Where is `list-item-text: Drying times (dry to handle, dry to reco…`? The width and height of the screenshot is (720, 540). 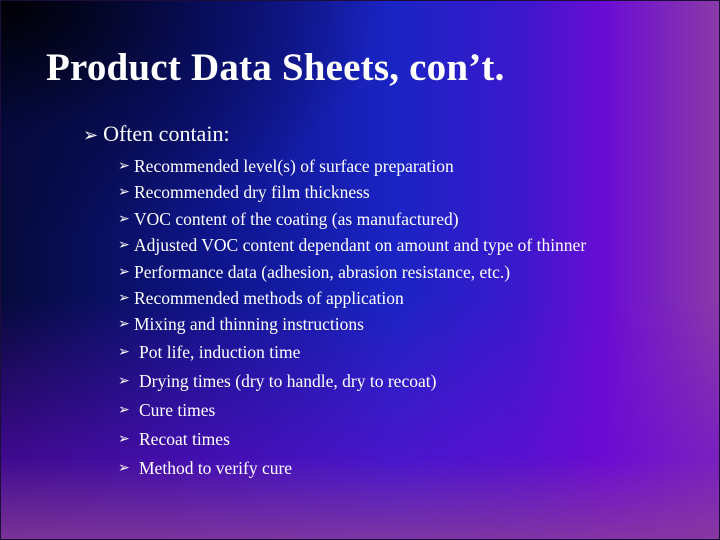 list-item-text: Drying times (dry to handle, dry to reco… is located at coordinates (288, 381).